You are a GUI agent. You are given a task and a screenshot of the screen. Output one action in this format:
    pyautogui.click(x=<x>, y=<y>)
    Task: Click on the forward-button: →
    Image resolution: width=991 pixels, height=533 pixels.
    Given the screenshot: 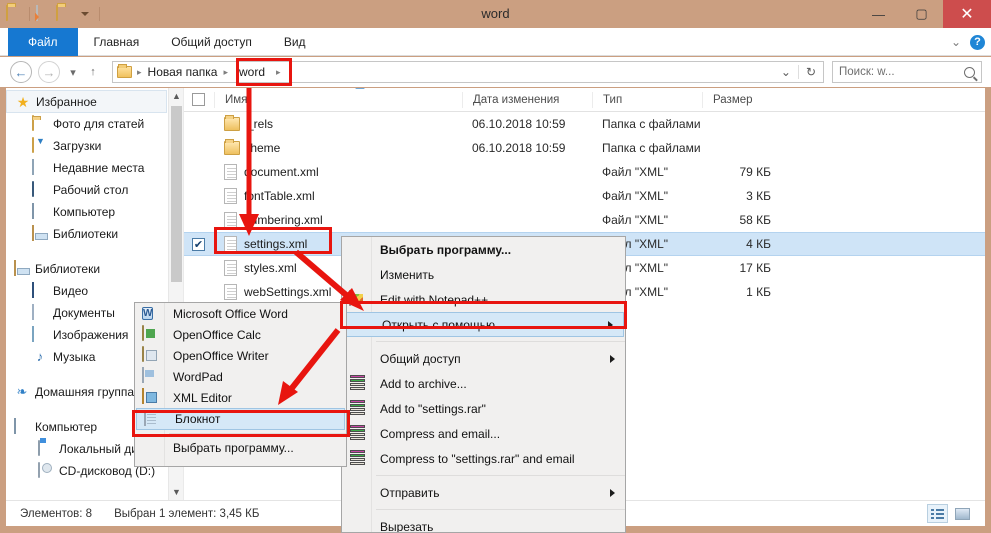 What is the action you would take?
    pyautogui.click(x=49, y=72)
    